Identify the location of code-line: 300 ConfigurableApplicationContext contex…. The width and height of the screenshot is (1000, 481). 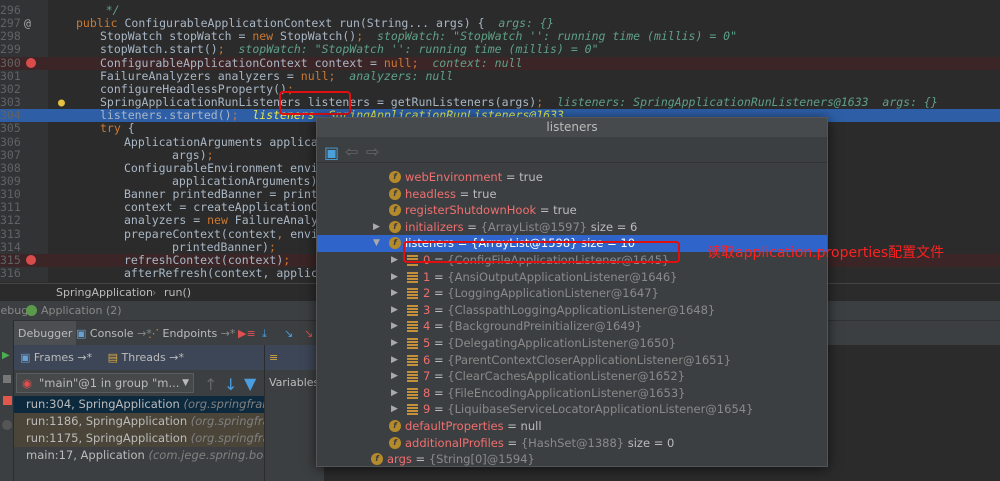
(500, 63).